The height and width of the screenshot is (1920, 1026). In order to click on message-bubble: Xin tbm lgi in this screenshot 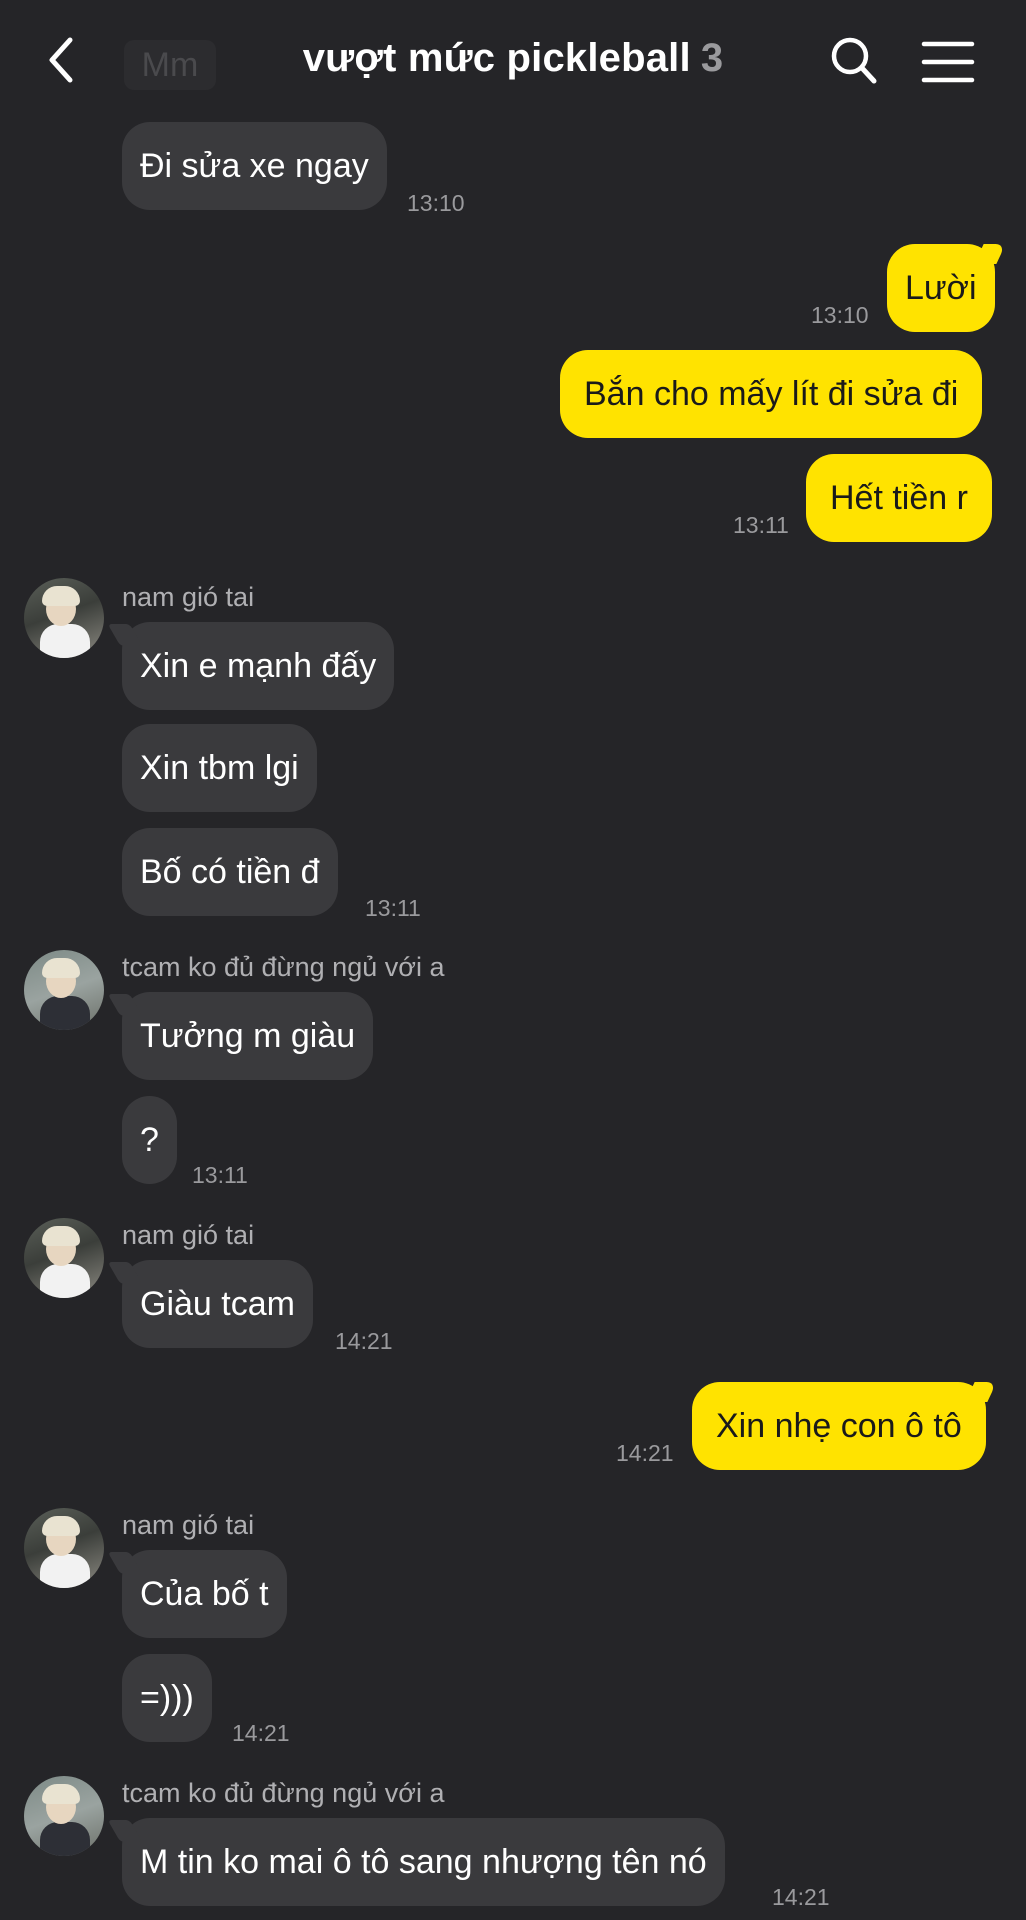, I will do `click(219, 768)`.